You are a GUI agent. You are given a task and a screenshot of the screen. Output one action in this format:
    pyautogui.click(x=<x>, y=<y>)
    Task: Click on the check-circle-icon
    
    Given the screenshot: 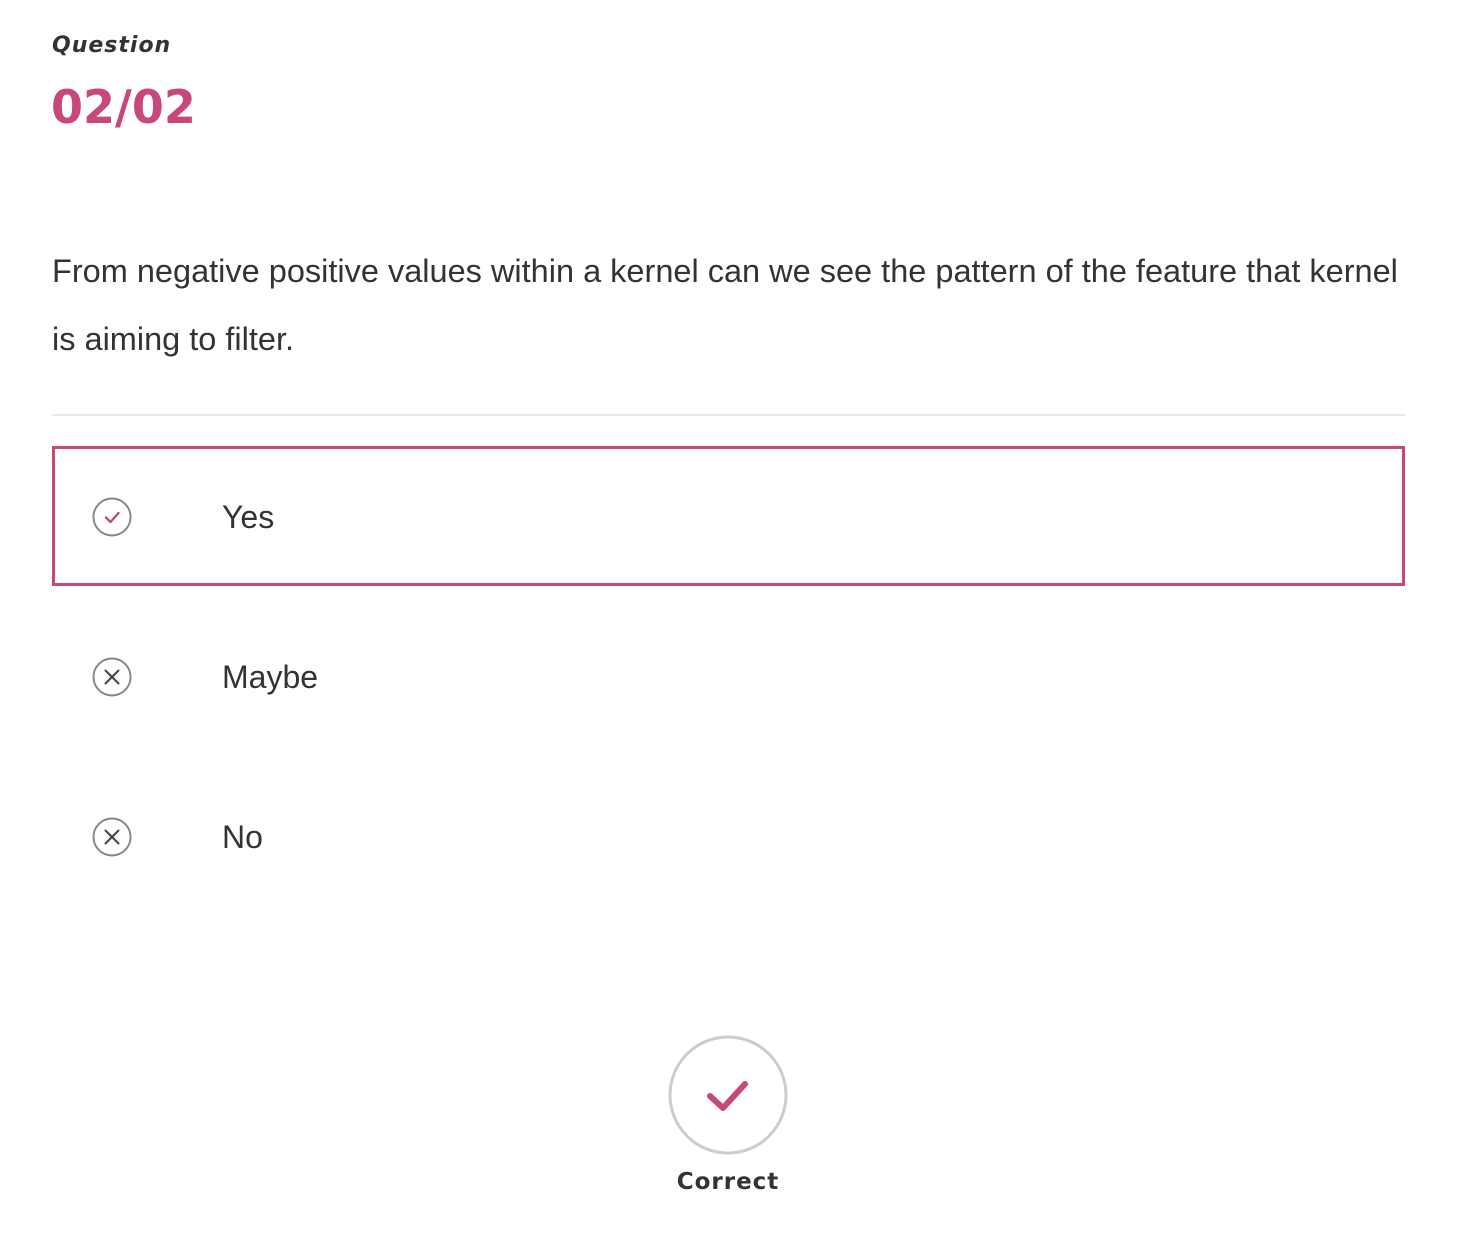 What is the action you would take?
    pyautogui.click(x=112, y=517)
    